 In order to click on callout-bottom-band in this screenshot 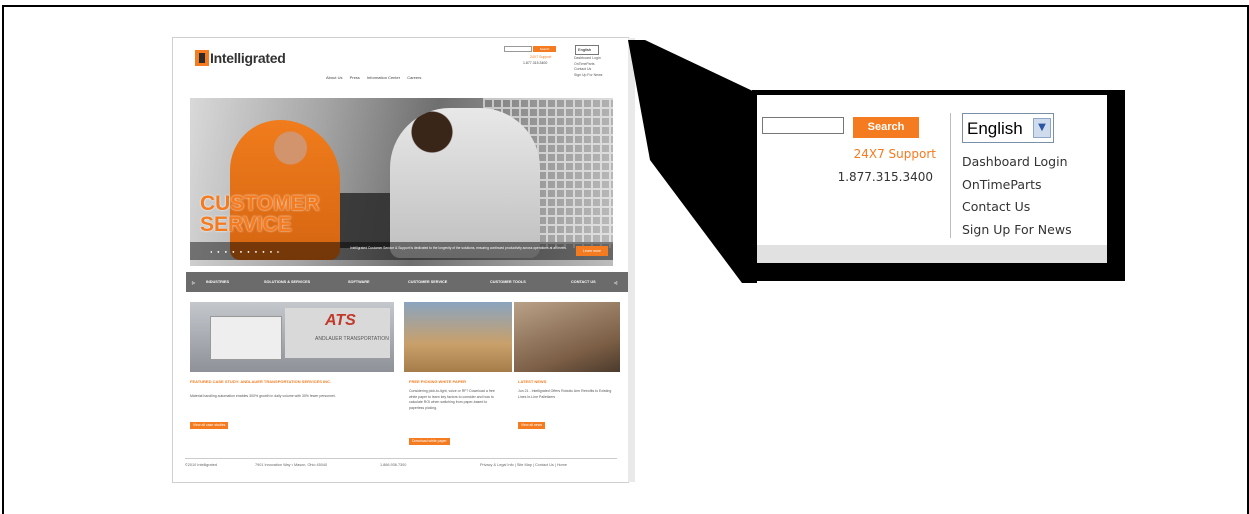, I will do `click(932, 254)`.